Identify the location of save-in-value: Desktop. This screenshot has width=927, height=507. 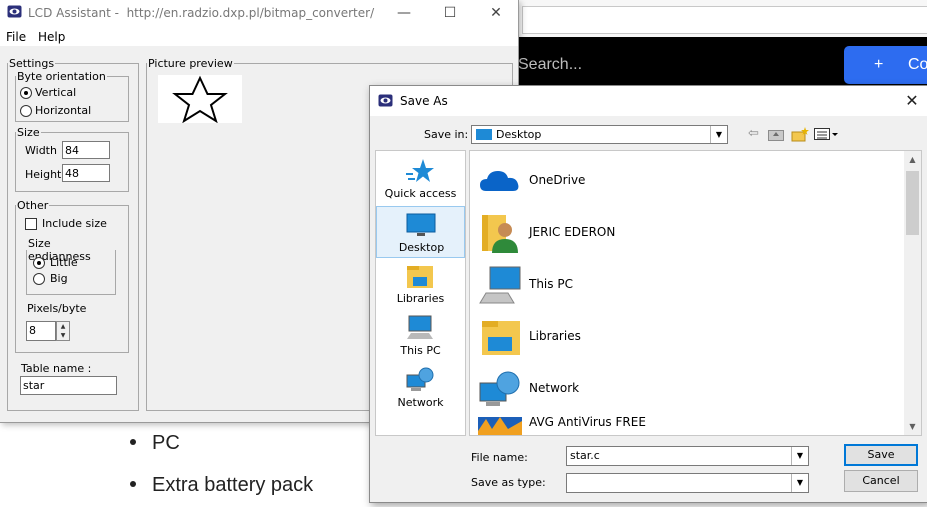
(519, 134).